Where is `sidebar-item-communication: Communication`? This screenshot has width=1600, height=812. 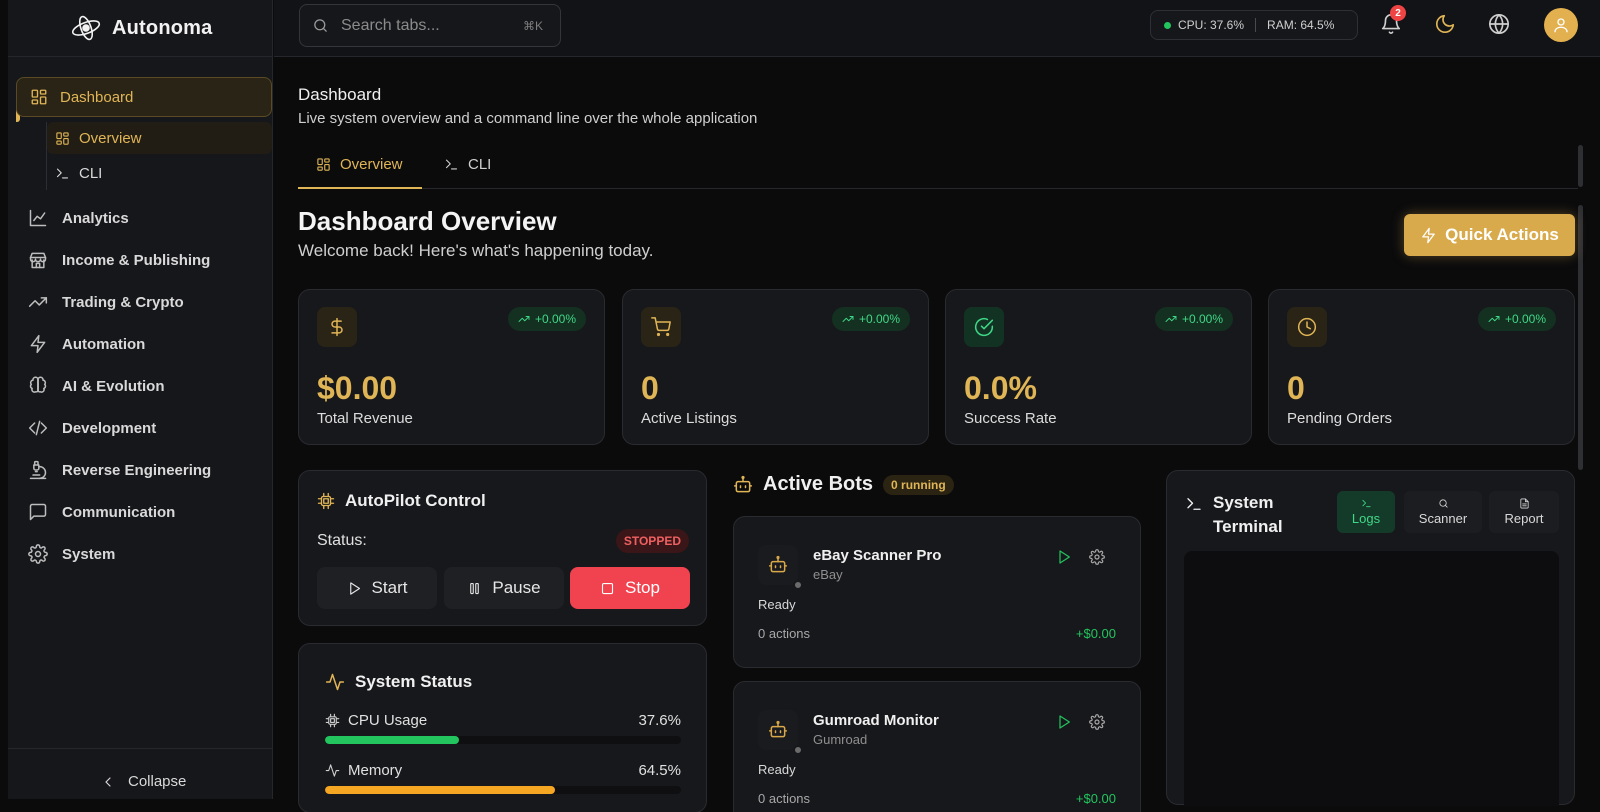 sidebar-item-communication: Communication is located at coordinates (101, 512).